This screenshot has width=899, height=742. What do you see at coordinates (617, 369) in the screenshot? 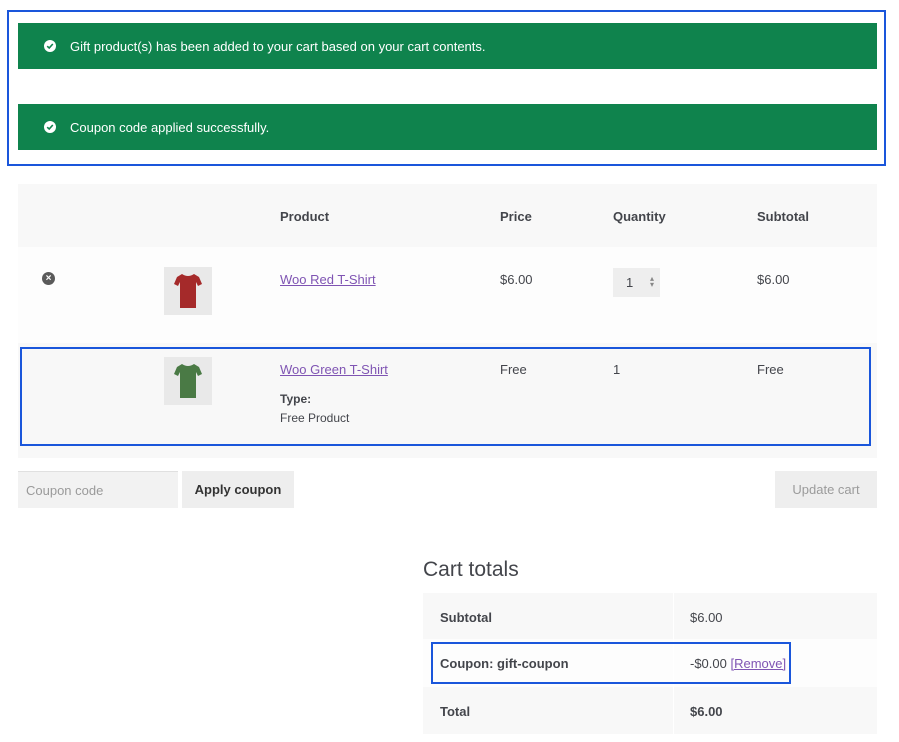
I see `quantity-green: 1` at bounding box center [617, 369].